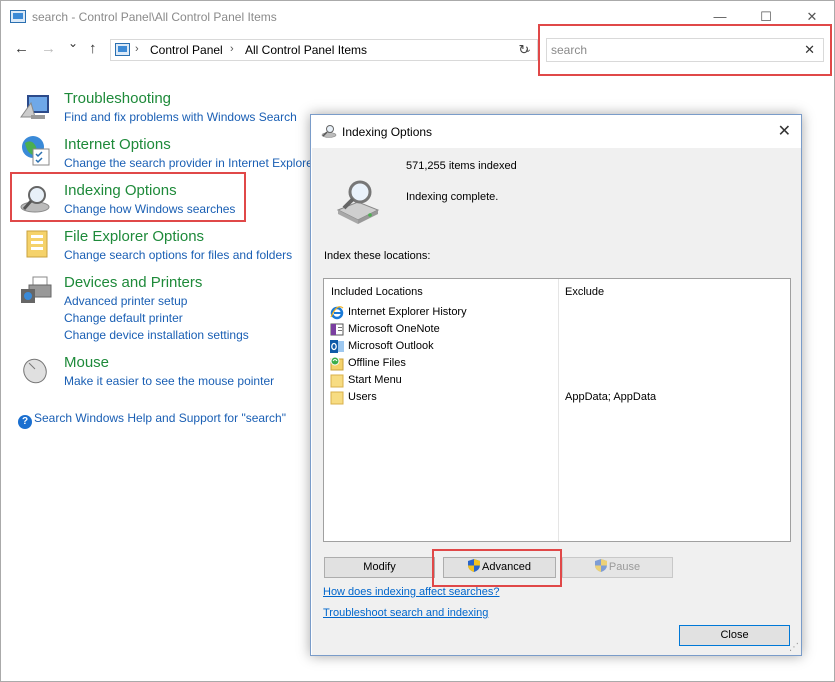 This screenshot has height=682, width=835. I want to click on result-title: File Explorer Options, so click(134, 236).